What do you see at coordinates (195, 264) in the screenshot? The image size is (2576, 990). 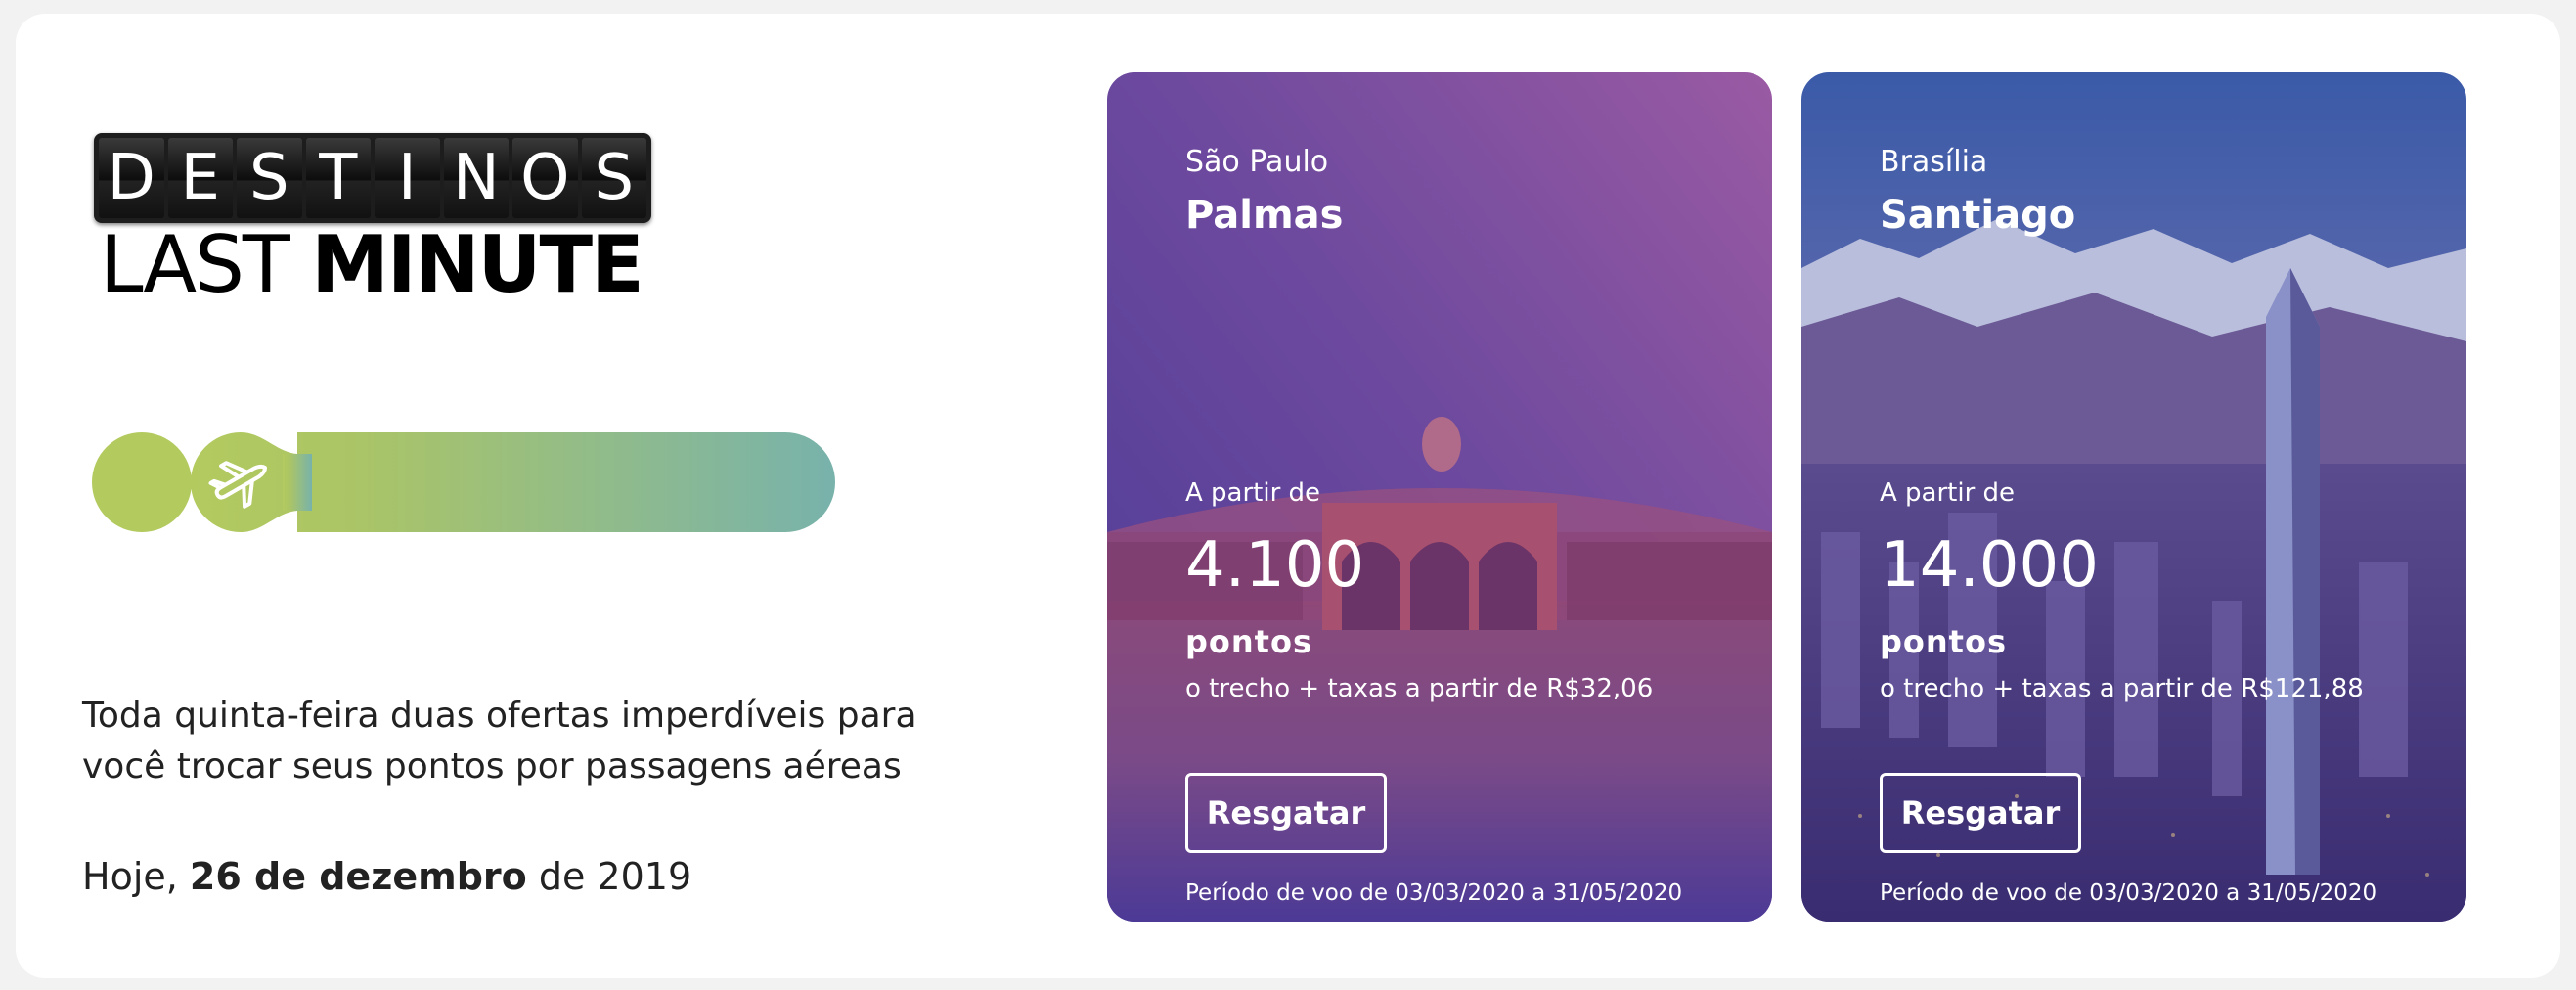 I see `logo-sub-light: LAST` at bounding box center [195, 264].